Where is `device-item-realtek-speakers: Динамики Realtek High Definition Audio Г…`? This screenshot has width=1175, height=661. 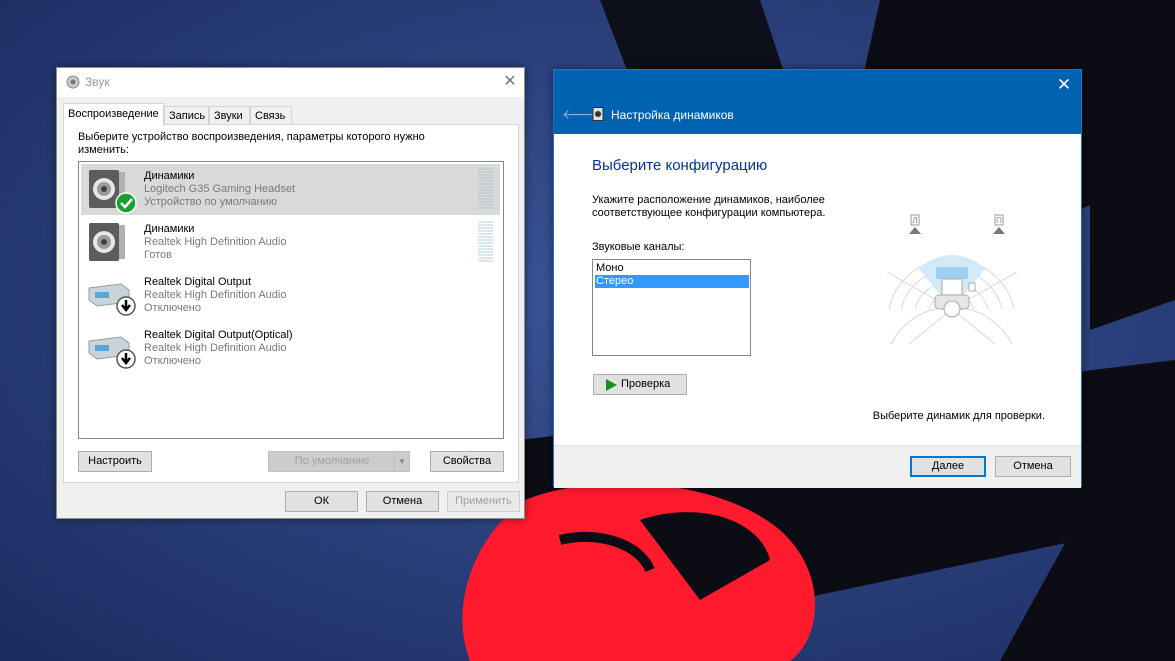 device-item-realtek-speakers: Динамики Realtek High Definition Audio Г… is located at coordinates (290, 242).